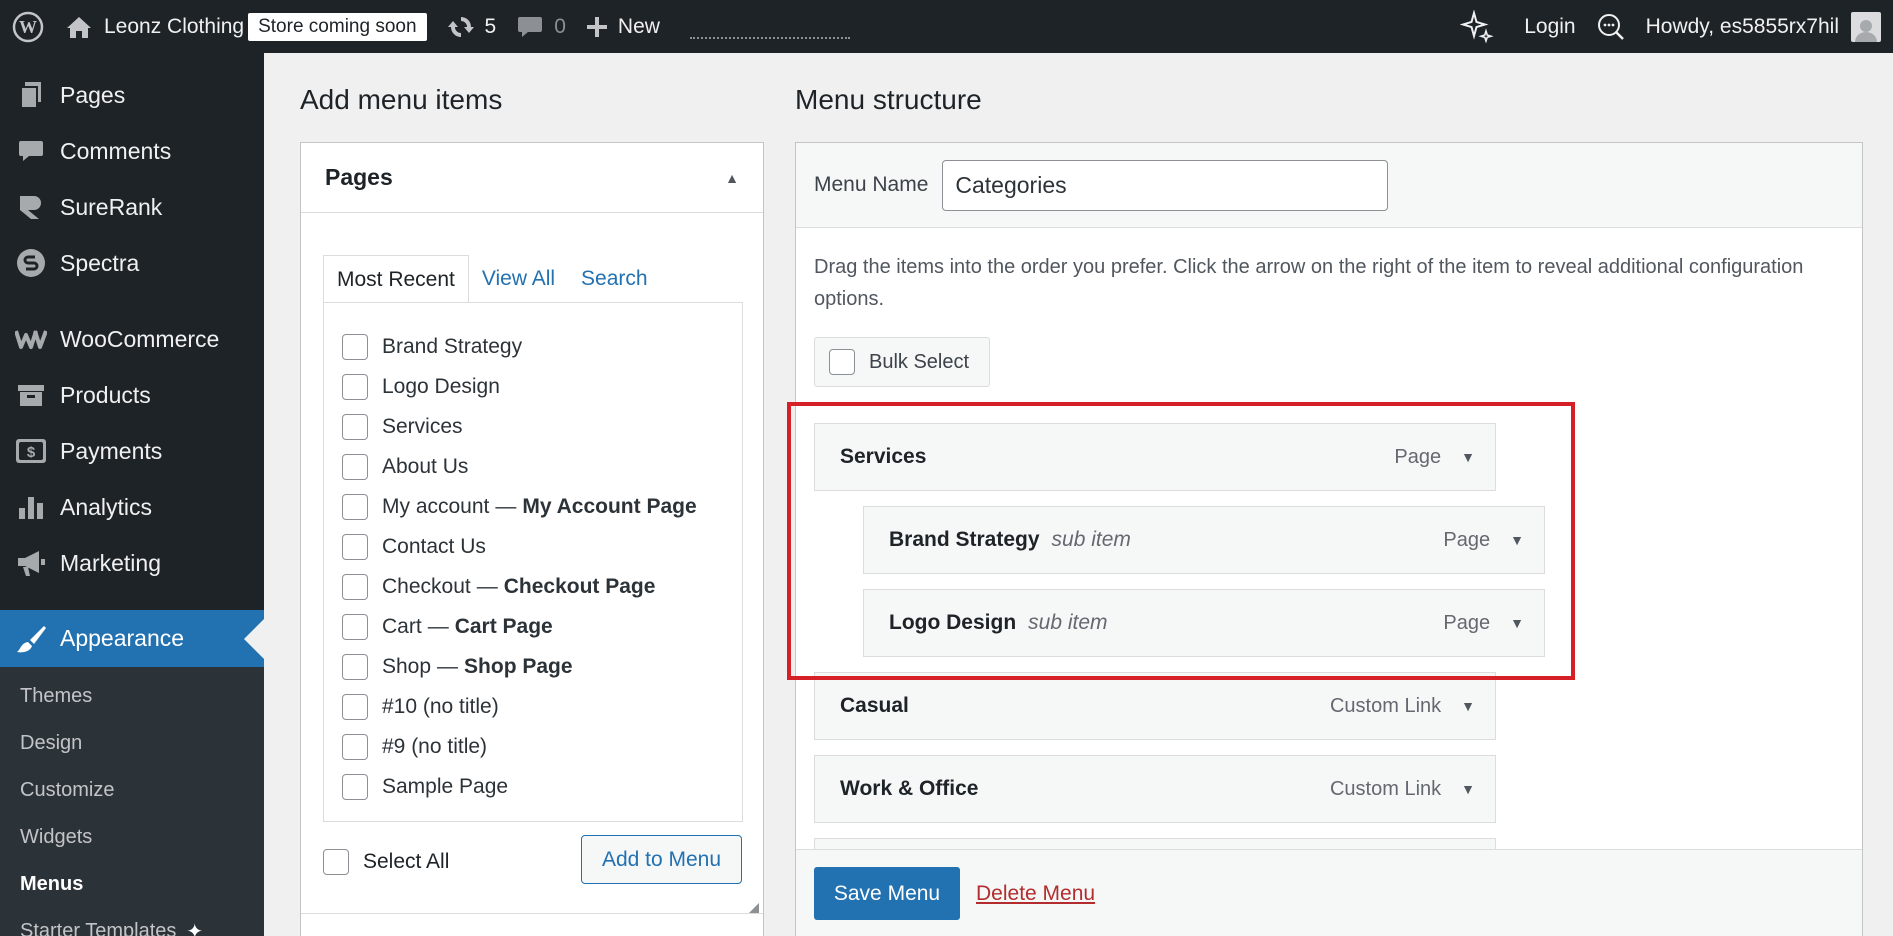 This screenshot has height=936, width=1893. I want to click on list-item: Cart — Cart Page, so click(533, 627).